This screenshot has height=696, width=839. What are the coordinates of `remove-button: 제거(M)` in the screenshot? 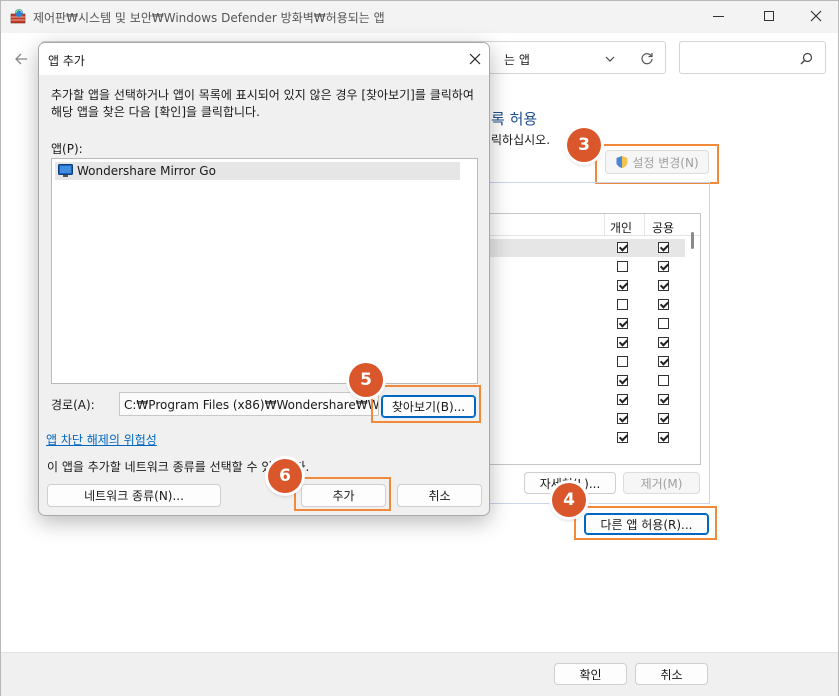 It's located at (661, 483).